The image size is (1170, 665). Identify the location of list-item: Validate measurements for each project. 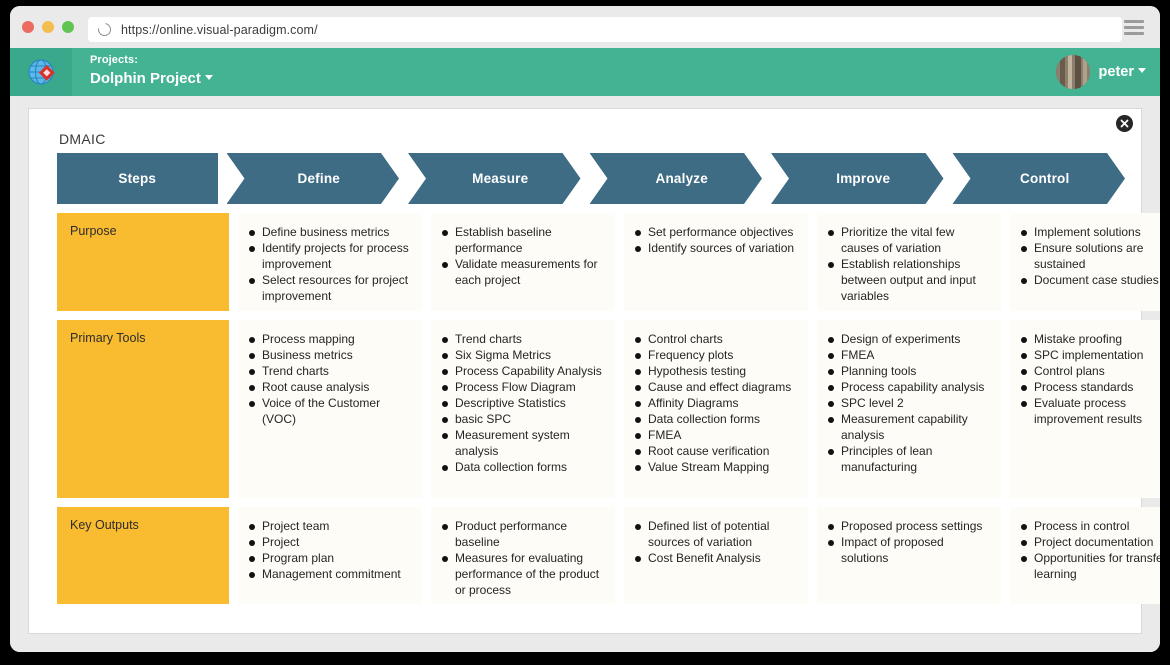
(521, 272).